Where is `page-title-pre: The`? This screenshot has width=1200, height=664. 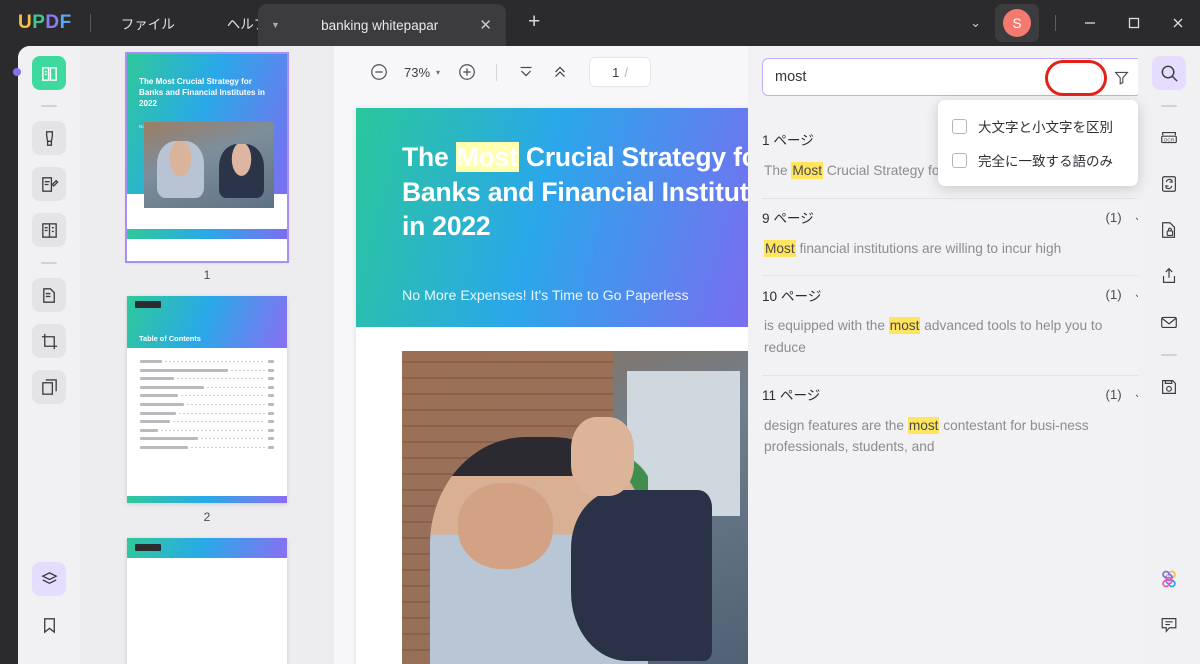 page-title-pre: The is located at coordinates (429, 157).